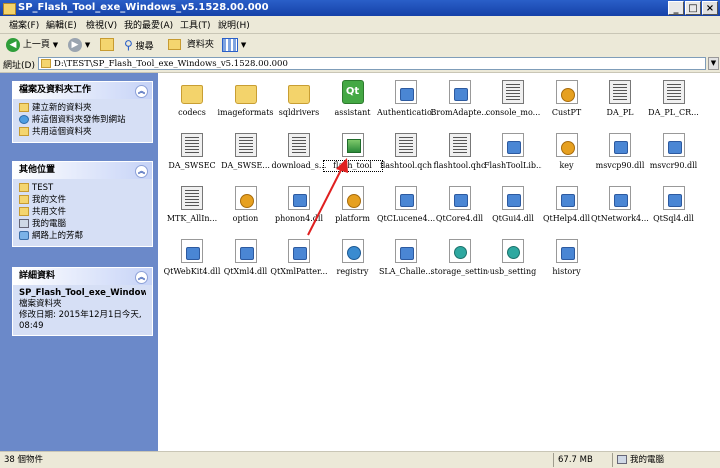 The image size is (720, 468). Describe the element at coordinates (360, 459) in the screenshot. I see `status-bar: 38 個物件 67.7 MB 我的電腦` at that location.